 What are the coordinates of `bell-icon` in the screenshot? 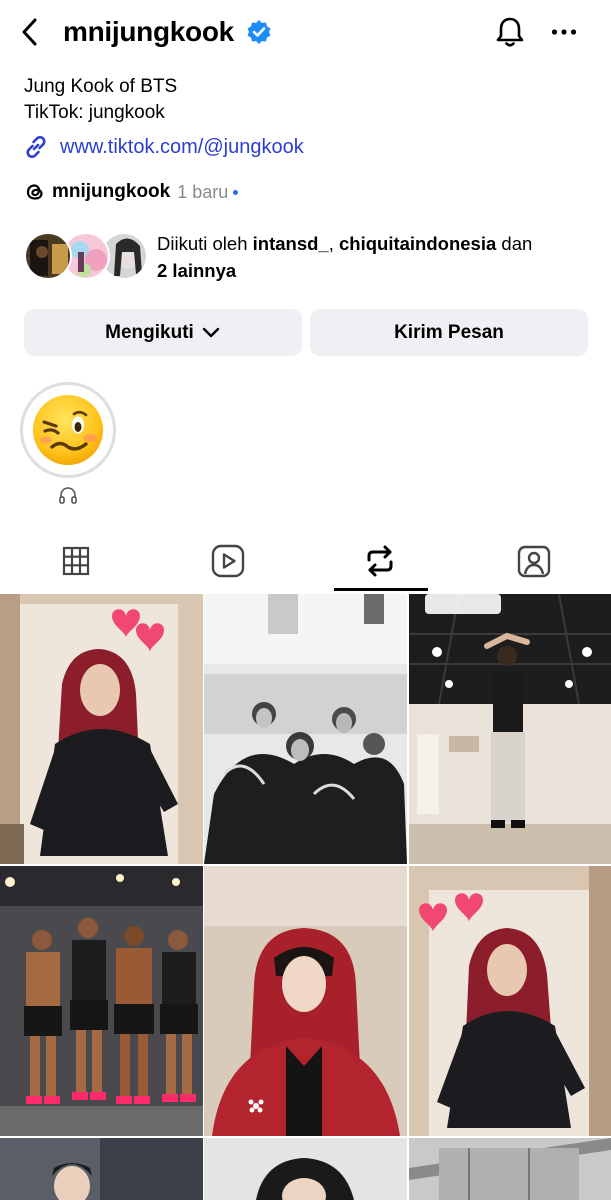 It's located at (510, 32).